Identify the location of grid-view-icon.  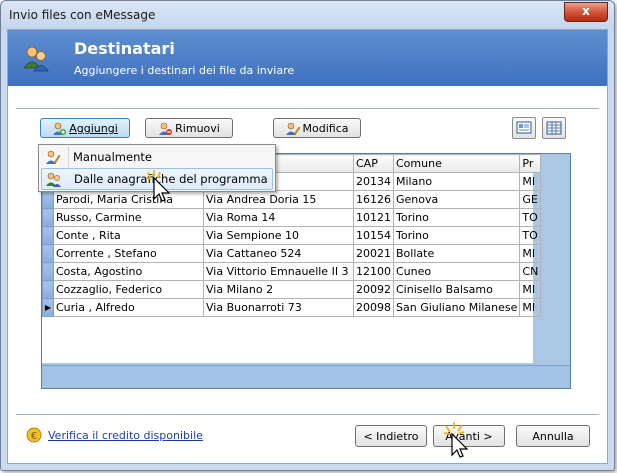
(554, 128).